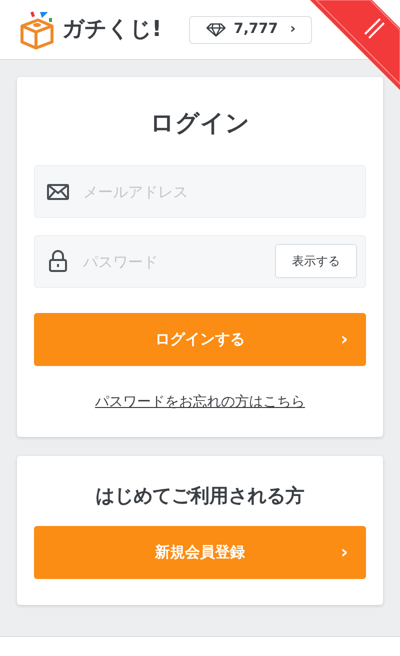 The height and width of the screenshot is (656, 400). I want to click on gem-balance-button: 7,777 ›, so click(250, 30).